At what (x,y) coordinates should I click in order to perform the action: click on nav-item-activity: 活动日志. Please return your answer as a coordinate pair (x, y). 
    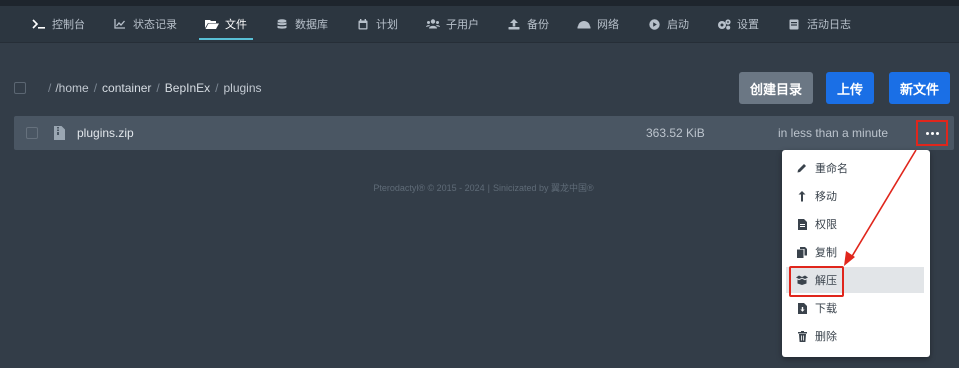
    Looking at the image, I should click on (819, 24).